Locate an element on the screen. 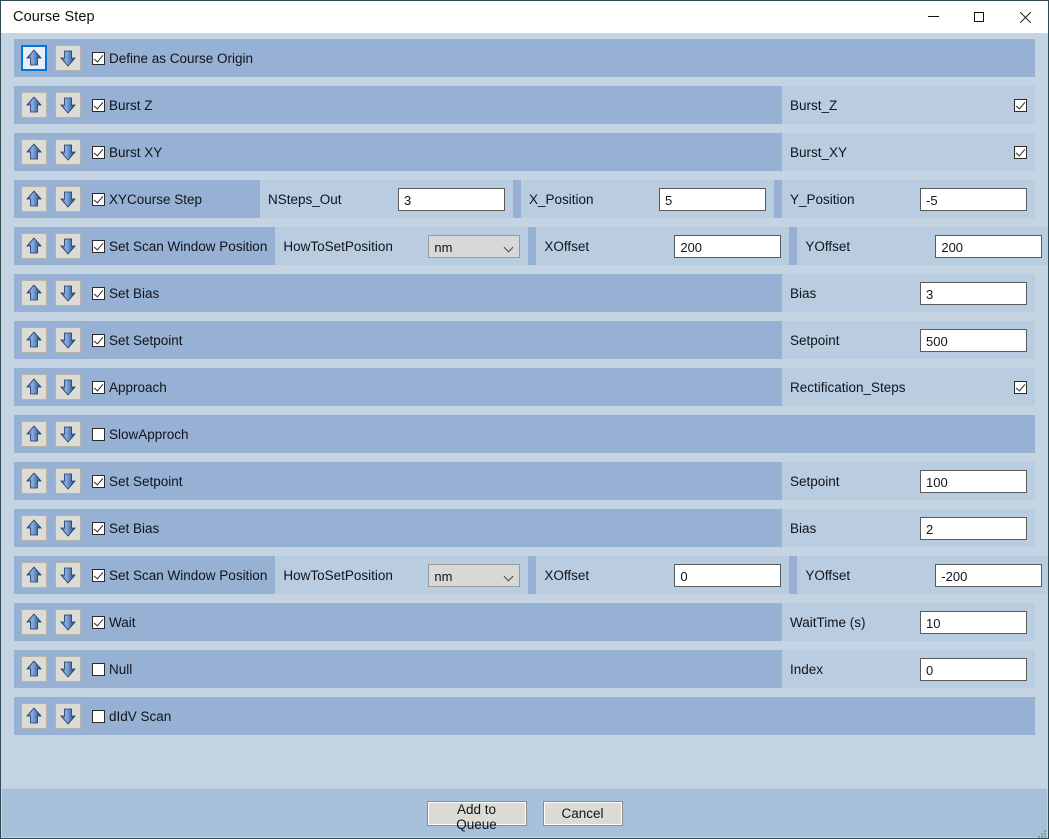  step-label: Wait is located at coordinates (122, 622).